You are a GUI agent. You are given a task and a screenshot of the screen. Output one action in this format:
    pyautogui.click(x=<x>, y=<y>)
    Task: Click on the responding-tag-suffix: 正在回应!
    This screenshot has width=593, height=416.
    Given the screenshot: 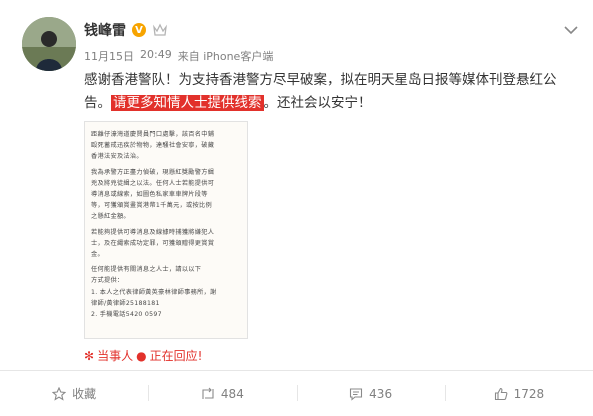 What is the action you would take?
    pyautogui.click(x=176, y=356)
    